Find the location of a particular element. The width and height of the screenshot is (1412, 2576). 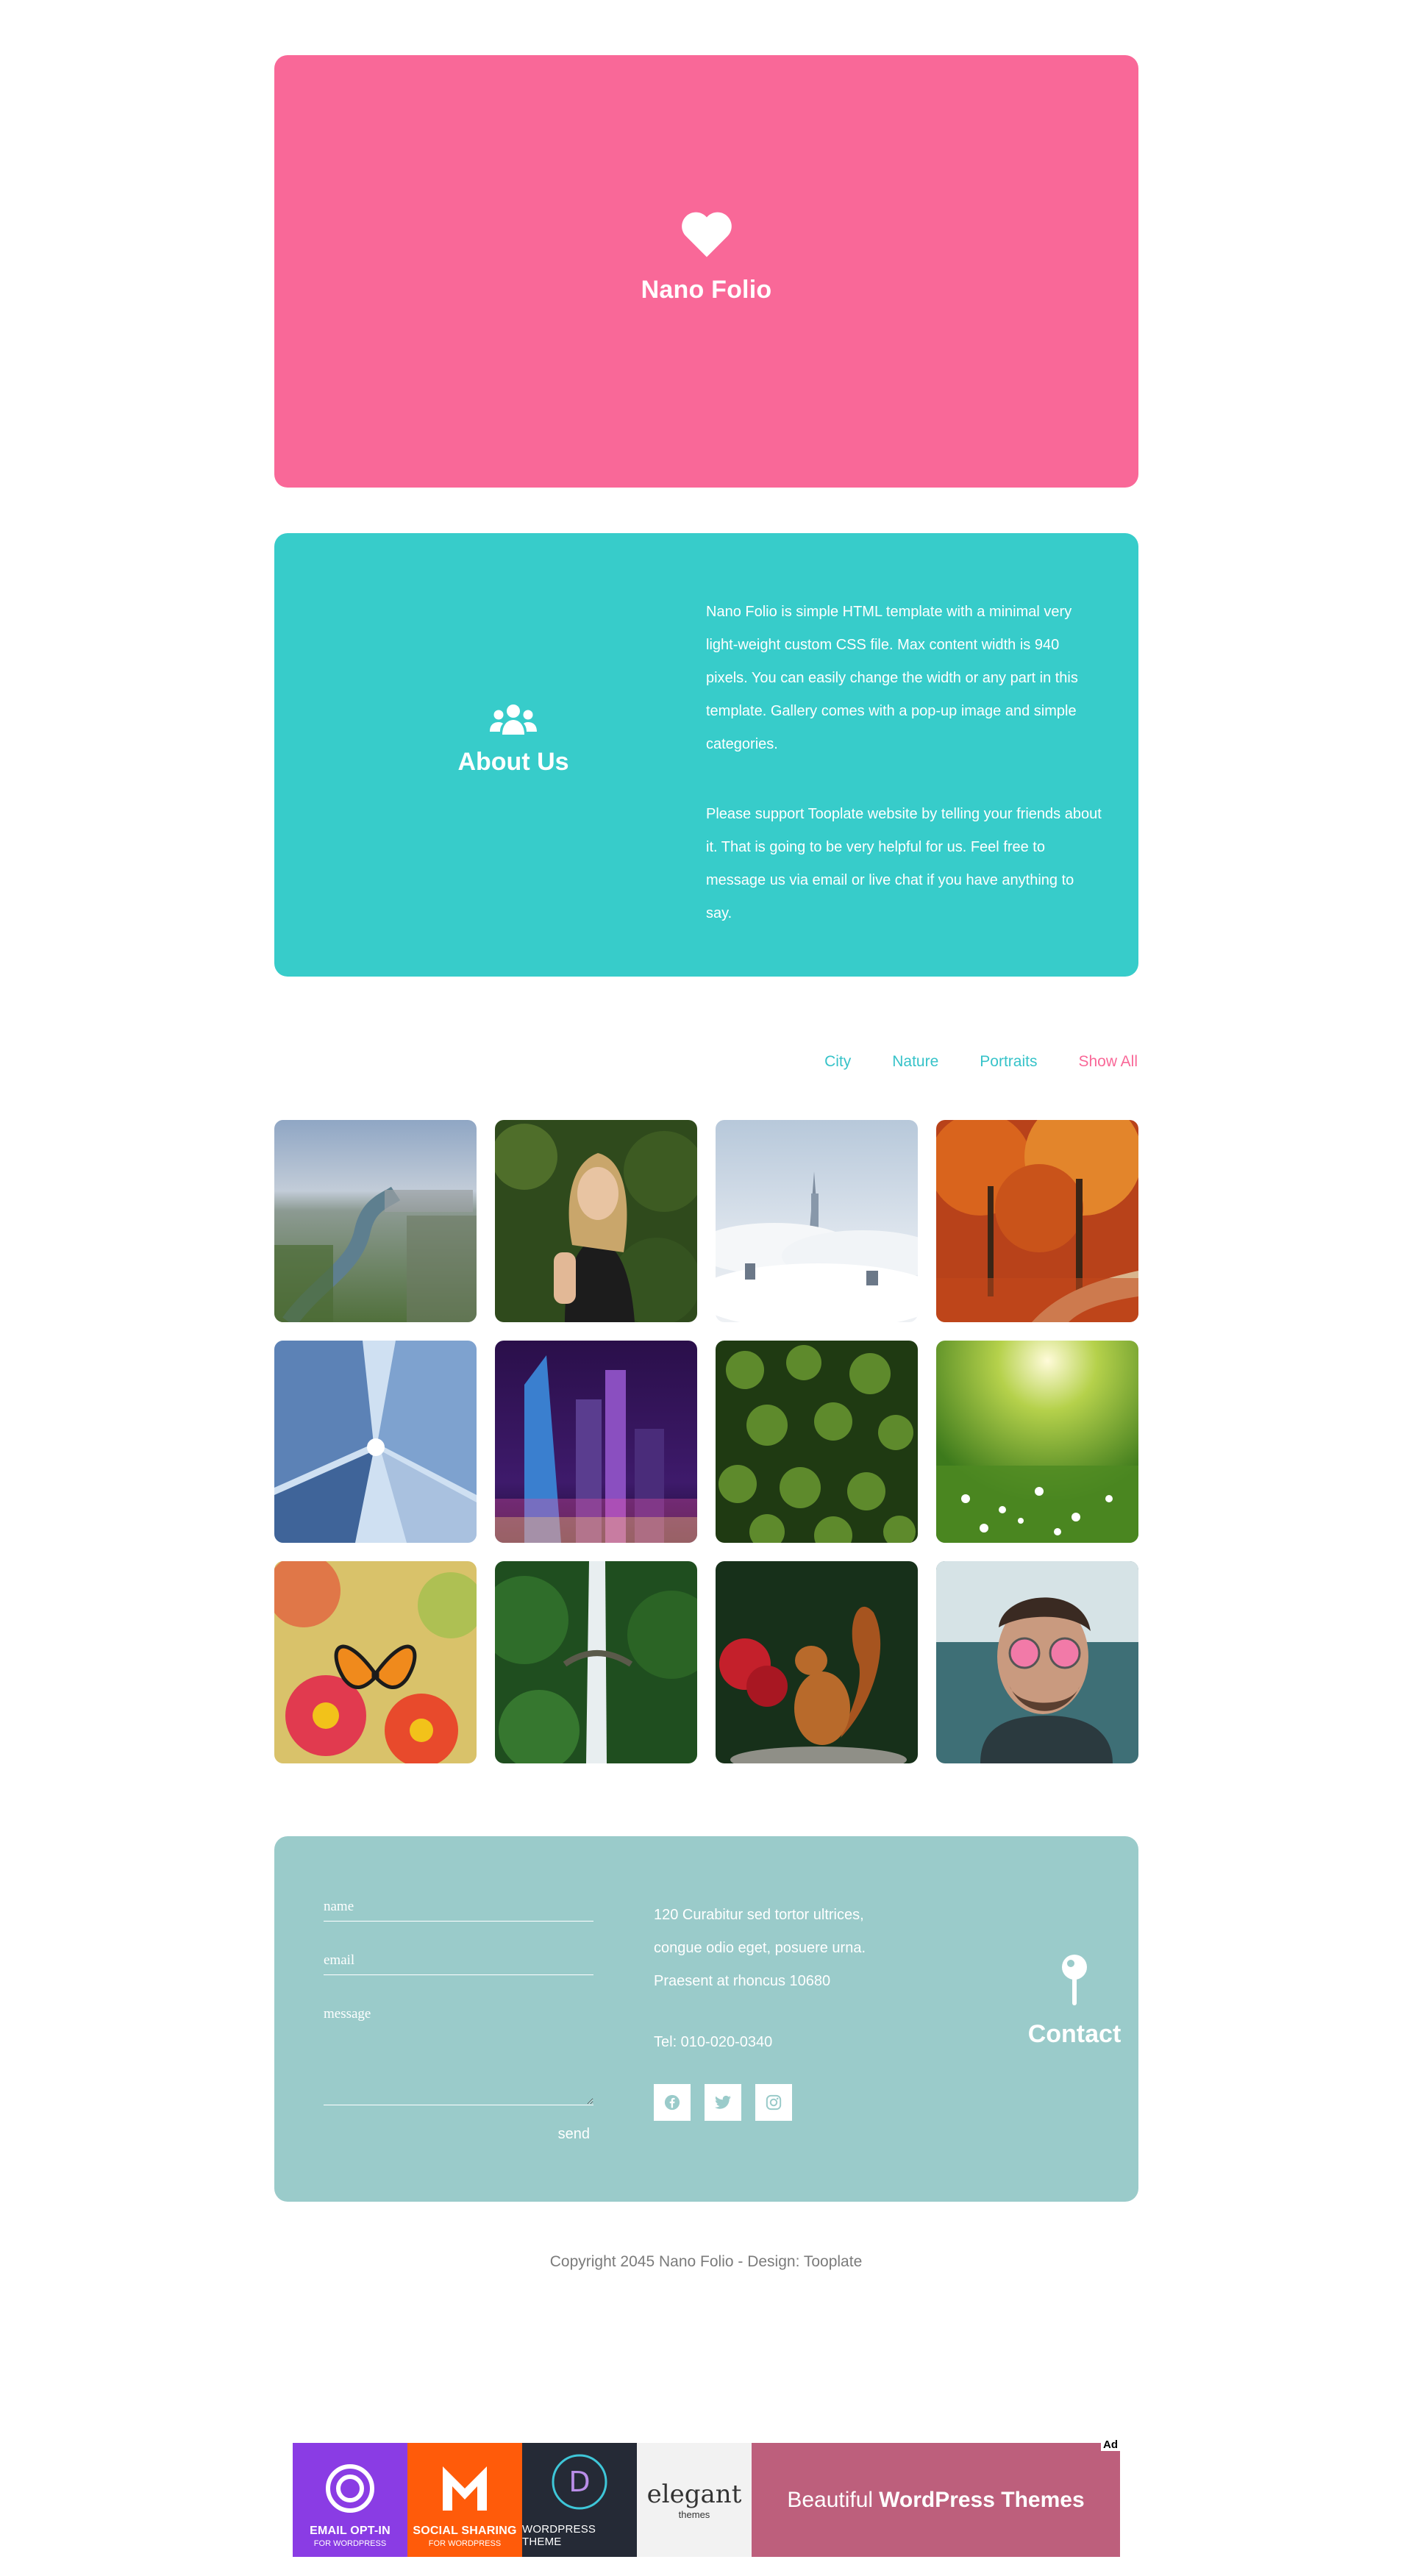

sunny-meadow-flowers-image is located at coordinates (1037, 1442).